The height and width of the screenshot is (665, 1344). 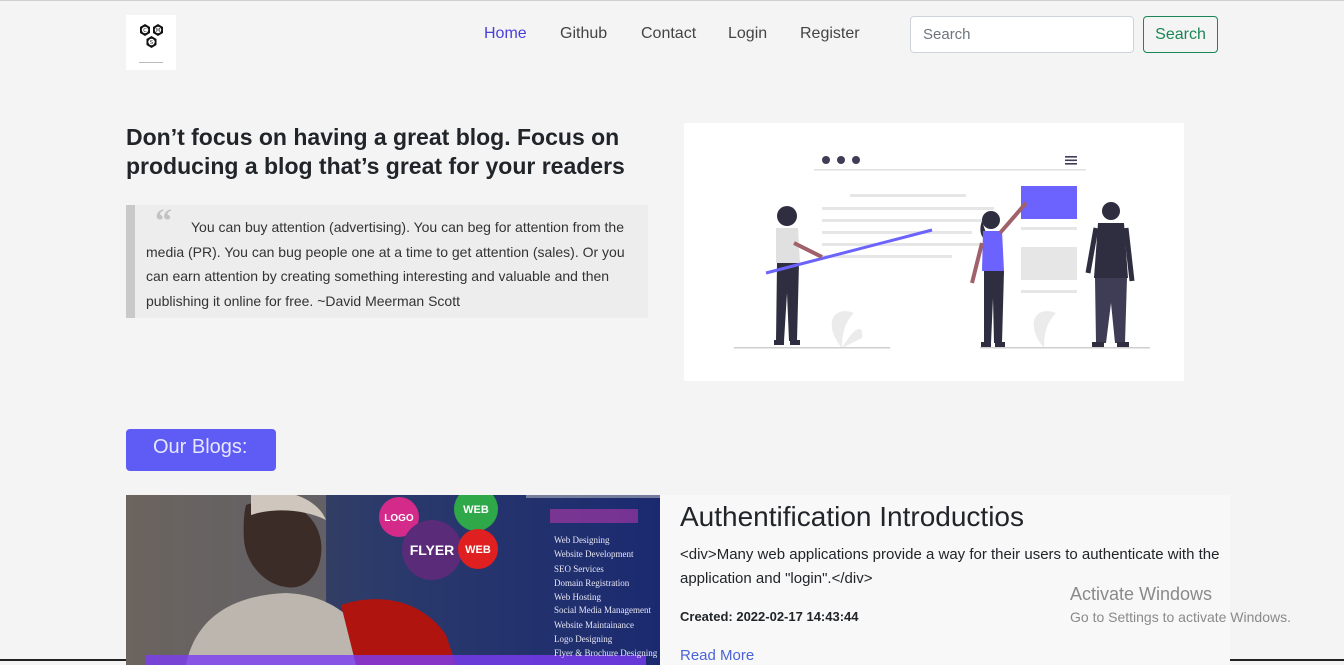 I want to click on logo-letter-s: S, so click(x=151, y=43).